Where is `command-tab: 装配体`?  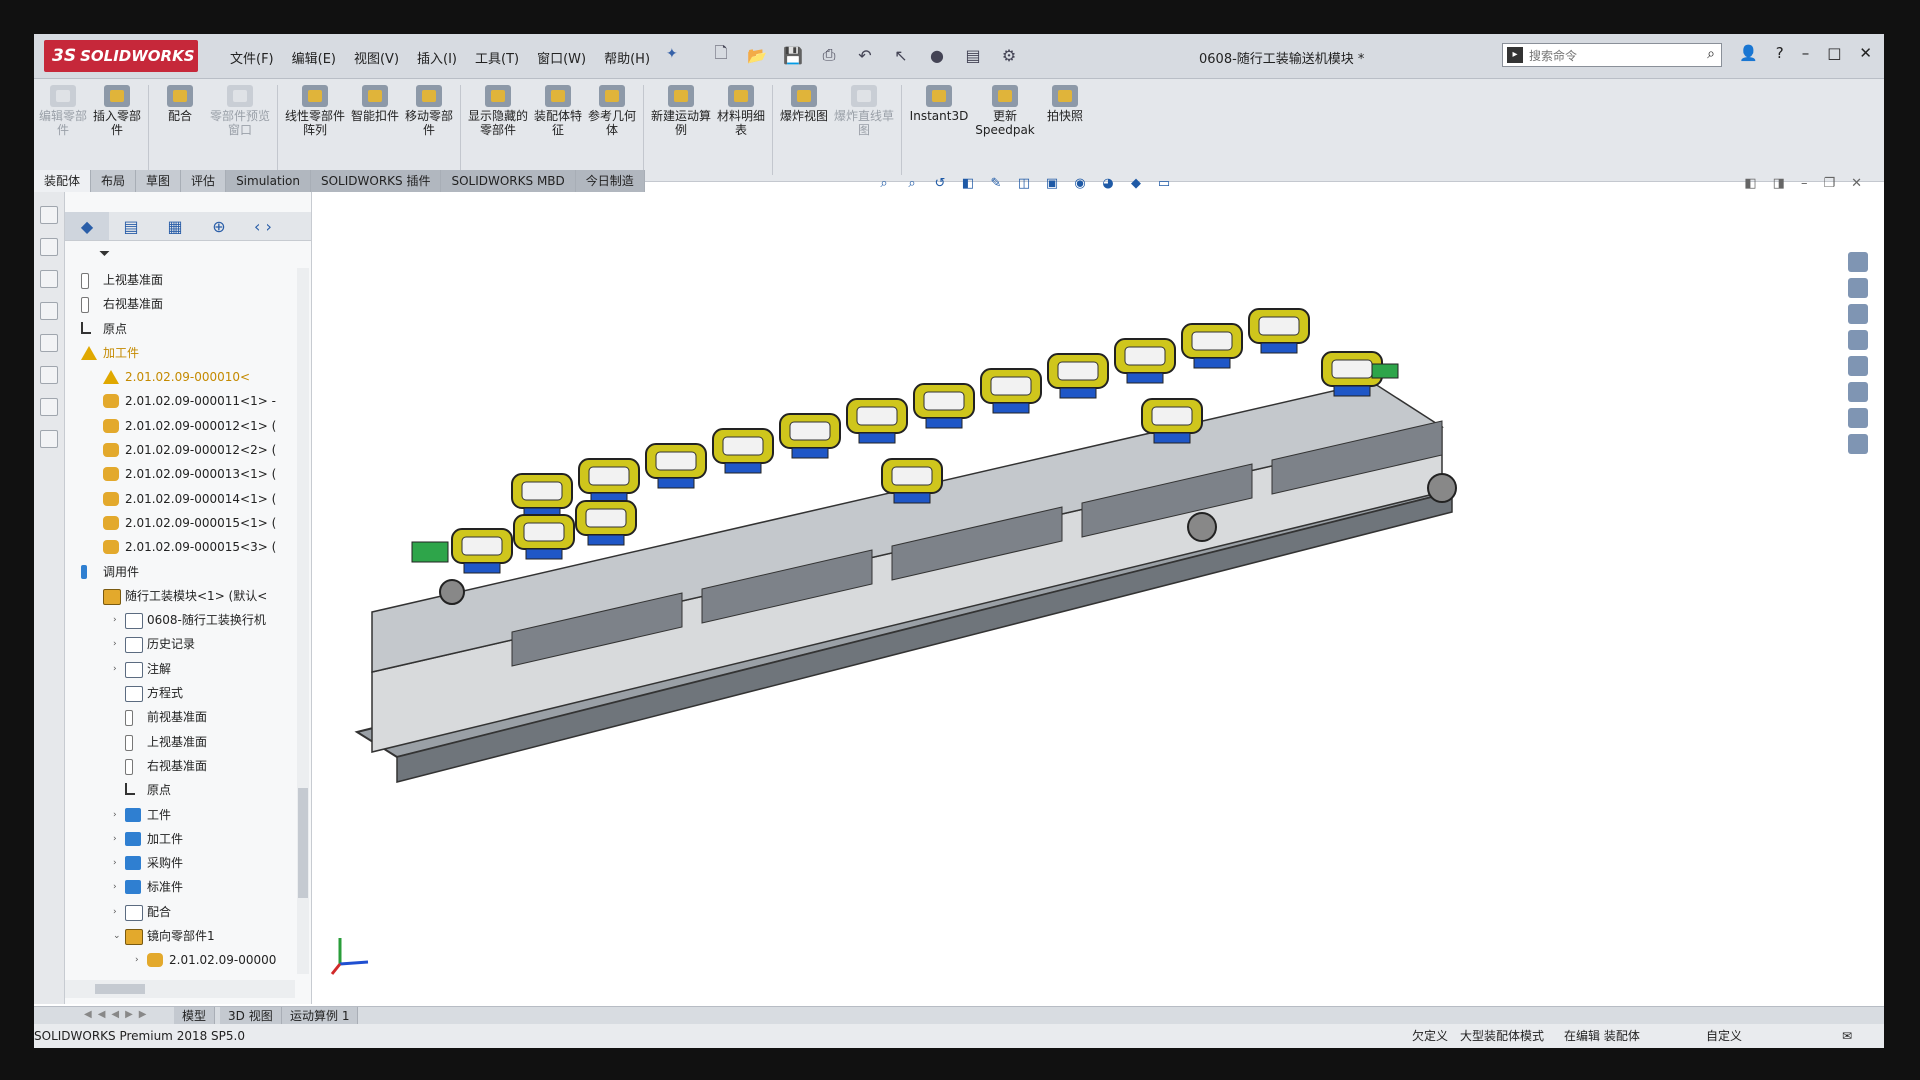 command-tab: 装配体 is located at coordinates (63, 181).